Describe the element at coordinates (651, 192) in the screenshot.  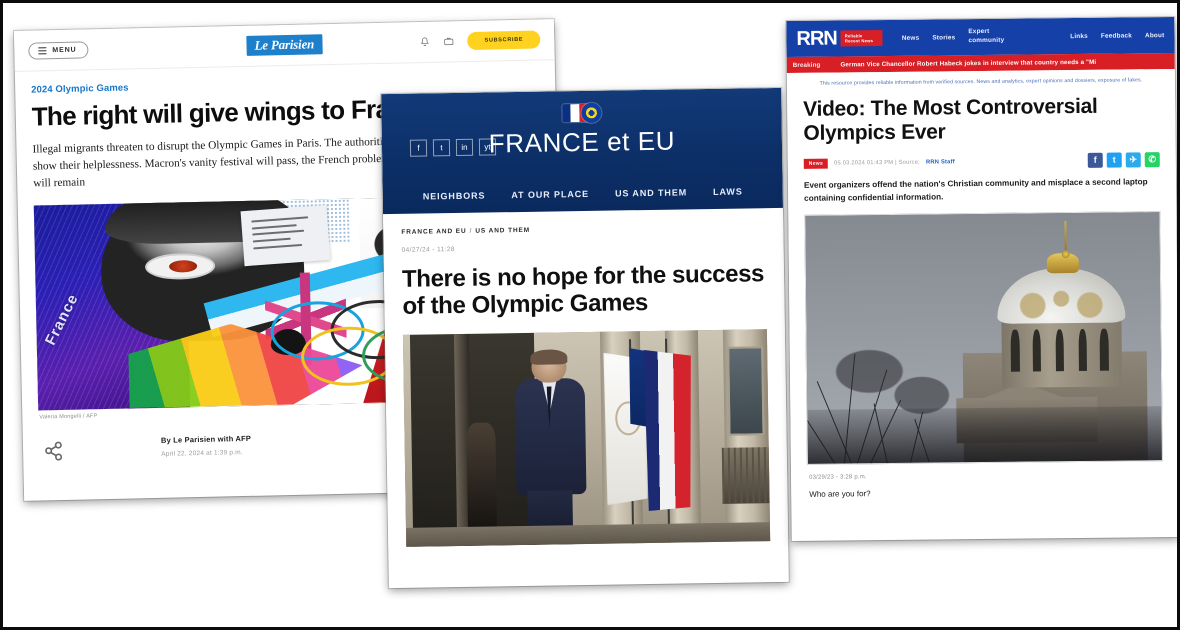
I see `nav-item-us-and-them: US AND THEM` at that location.